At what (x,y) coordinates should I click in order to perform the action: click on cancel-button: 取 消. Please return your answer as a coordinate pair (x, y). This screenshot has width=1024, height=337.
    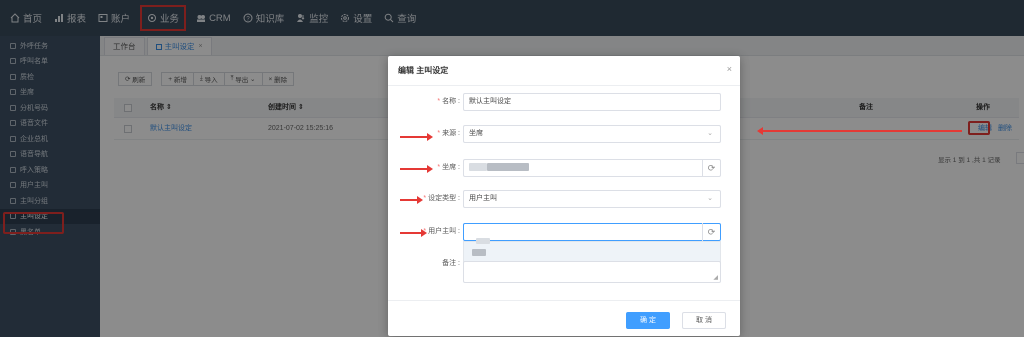
    Looking at the image, I should click on (704, 320).